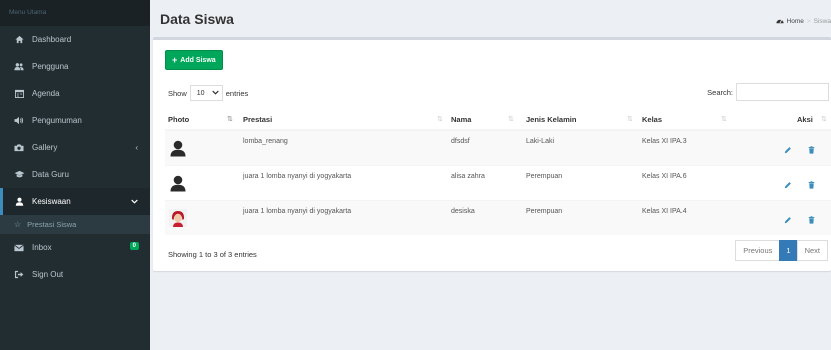 The image size is (831, 350). What do you see at coordinates (212, 254) in the screenshot?
I see `table-info: Showing 1 to 3 of 3 entries` at bounding box center [212, 254].